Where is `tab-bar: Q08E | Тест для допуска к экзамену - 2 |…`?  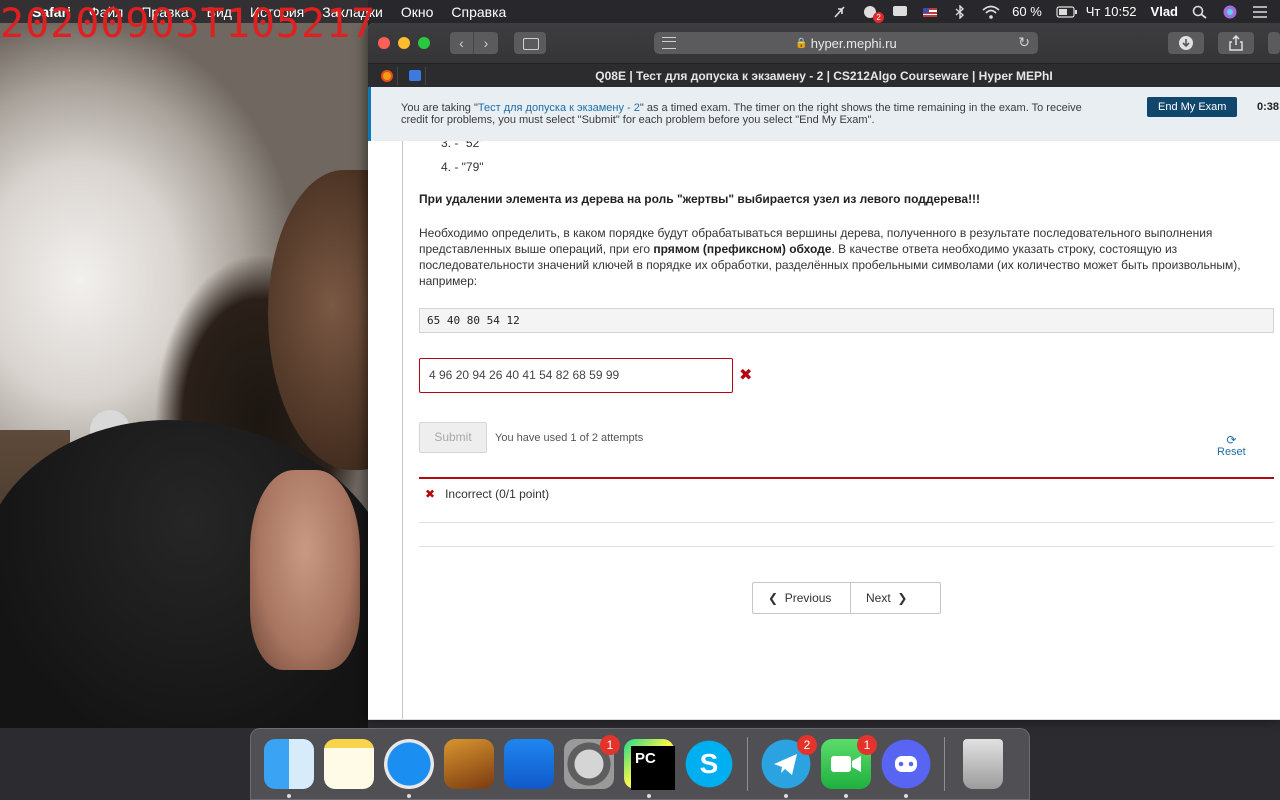
tab-bar: Q08E | Тест для допуска к экзамену - 2 |… is located at coordinates (824, 75).